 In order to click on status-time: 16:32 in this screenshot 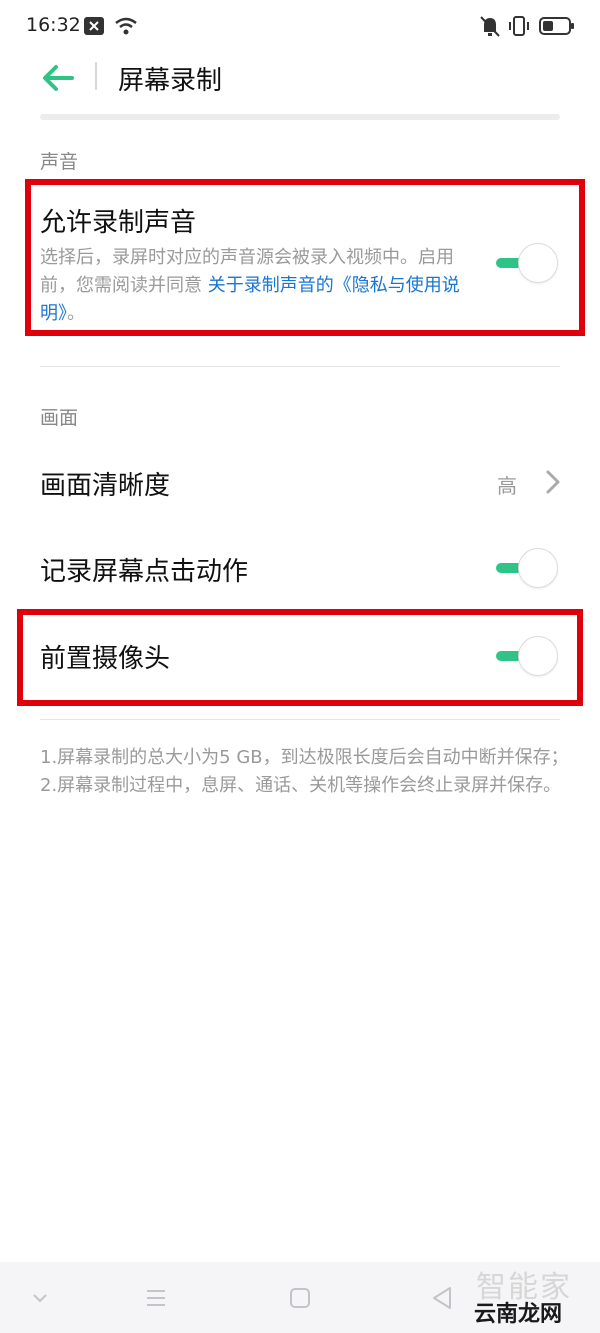, I will do `click(53, 25)`.